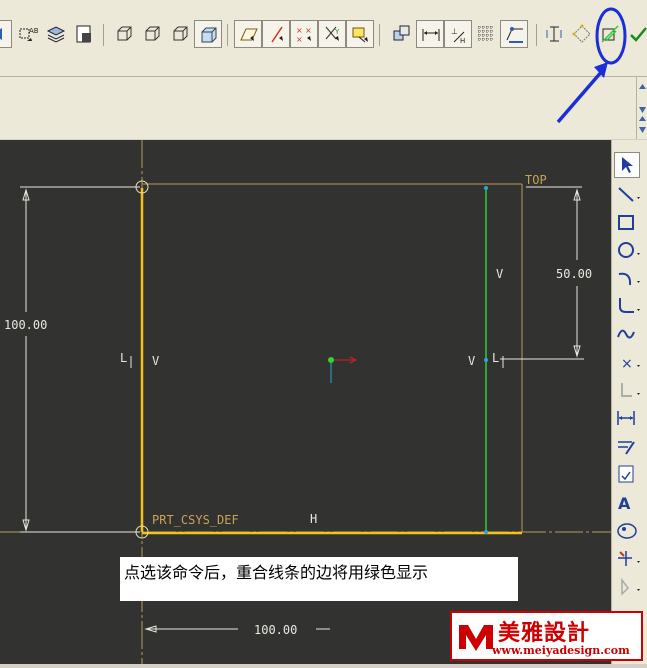 The width and height of the screenshot is (647, 668). What do you see at coordinates (430, 34) in the screenshot?
I see `toggle-dimensions-button` at bounding box center [430, 34].